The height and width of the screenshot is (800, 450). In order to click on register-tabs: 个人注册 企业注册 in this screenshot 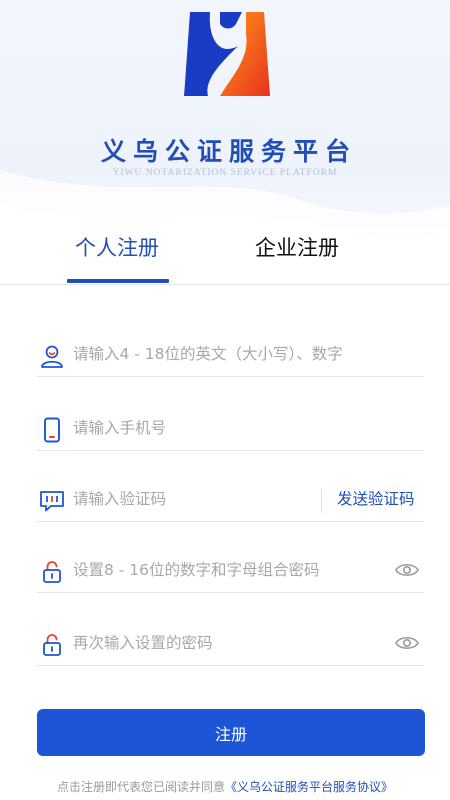, I will do `click(225, 255)`.